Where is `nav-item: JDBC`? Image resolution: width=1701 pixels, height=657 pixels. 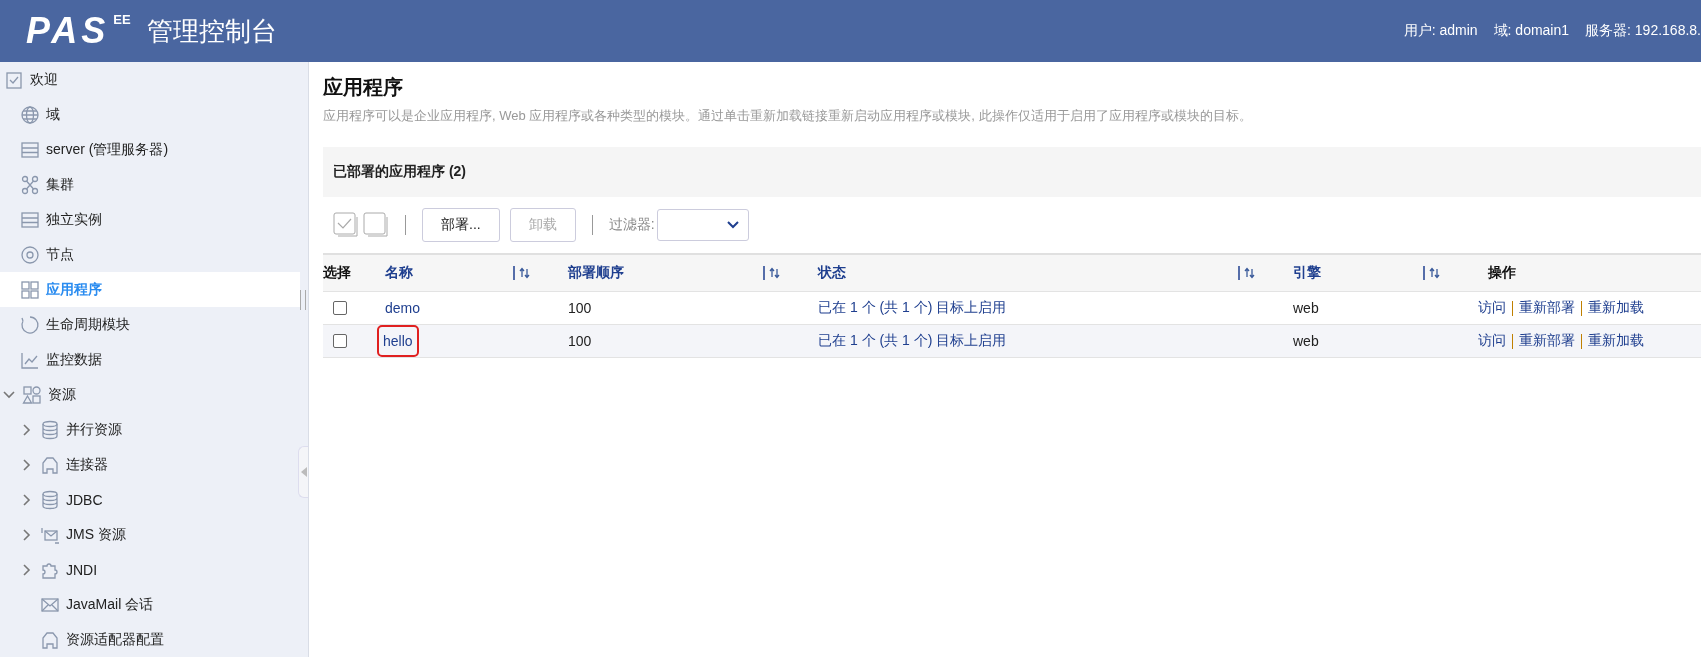 nav-item: JDBC is located at coordinates (145, 499).